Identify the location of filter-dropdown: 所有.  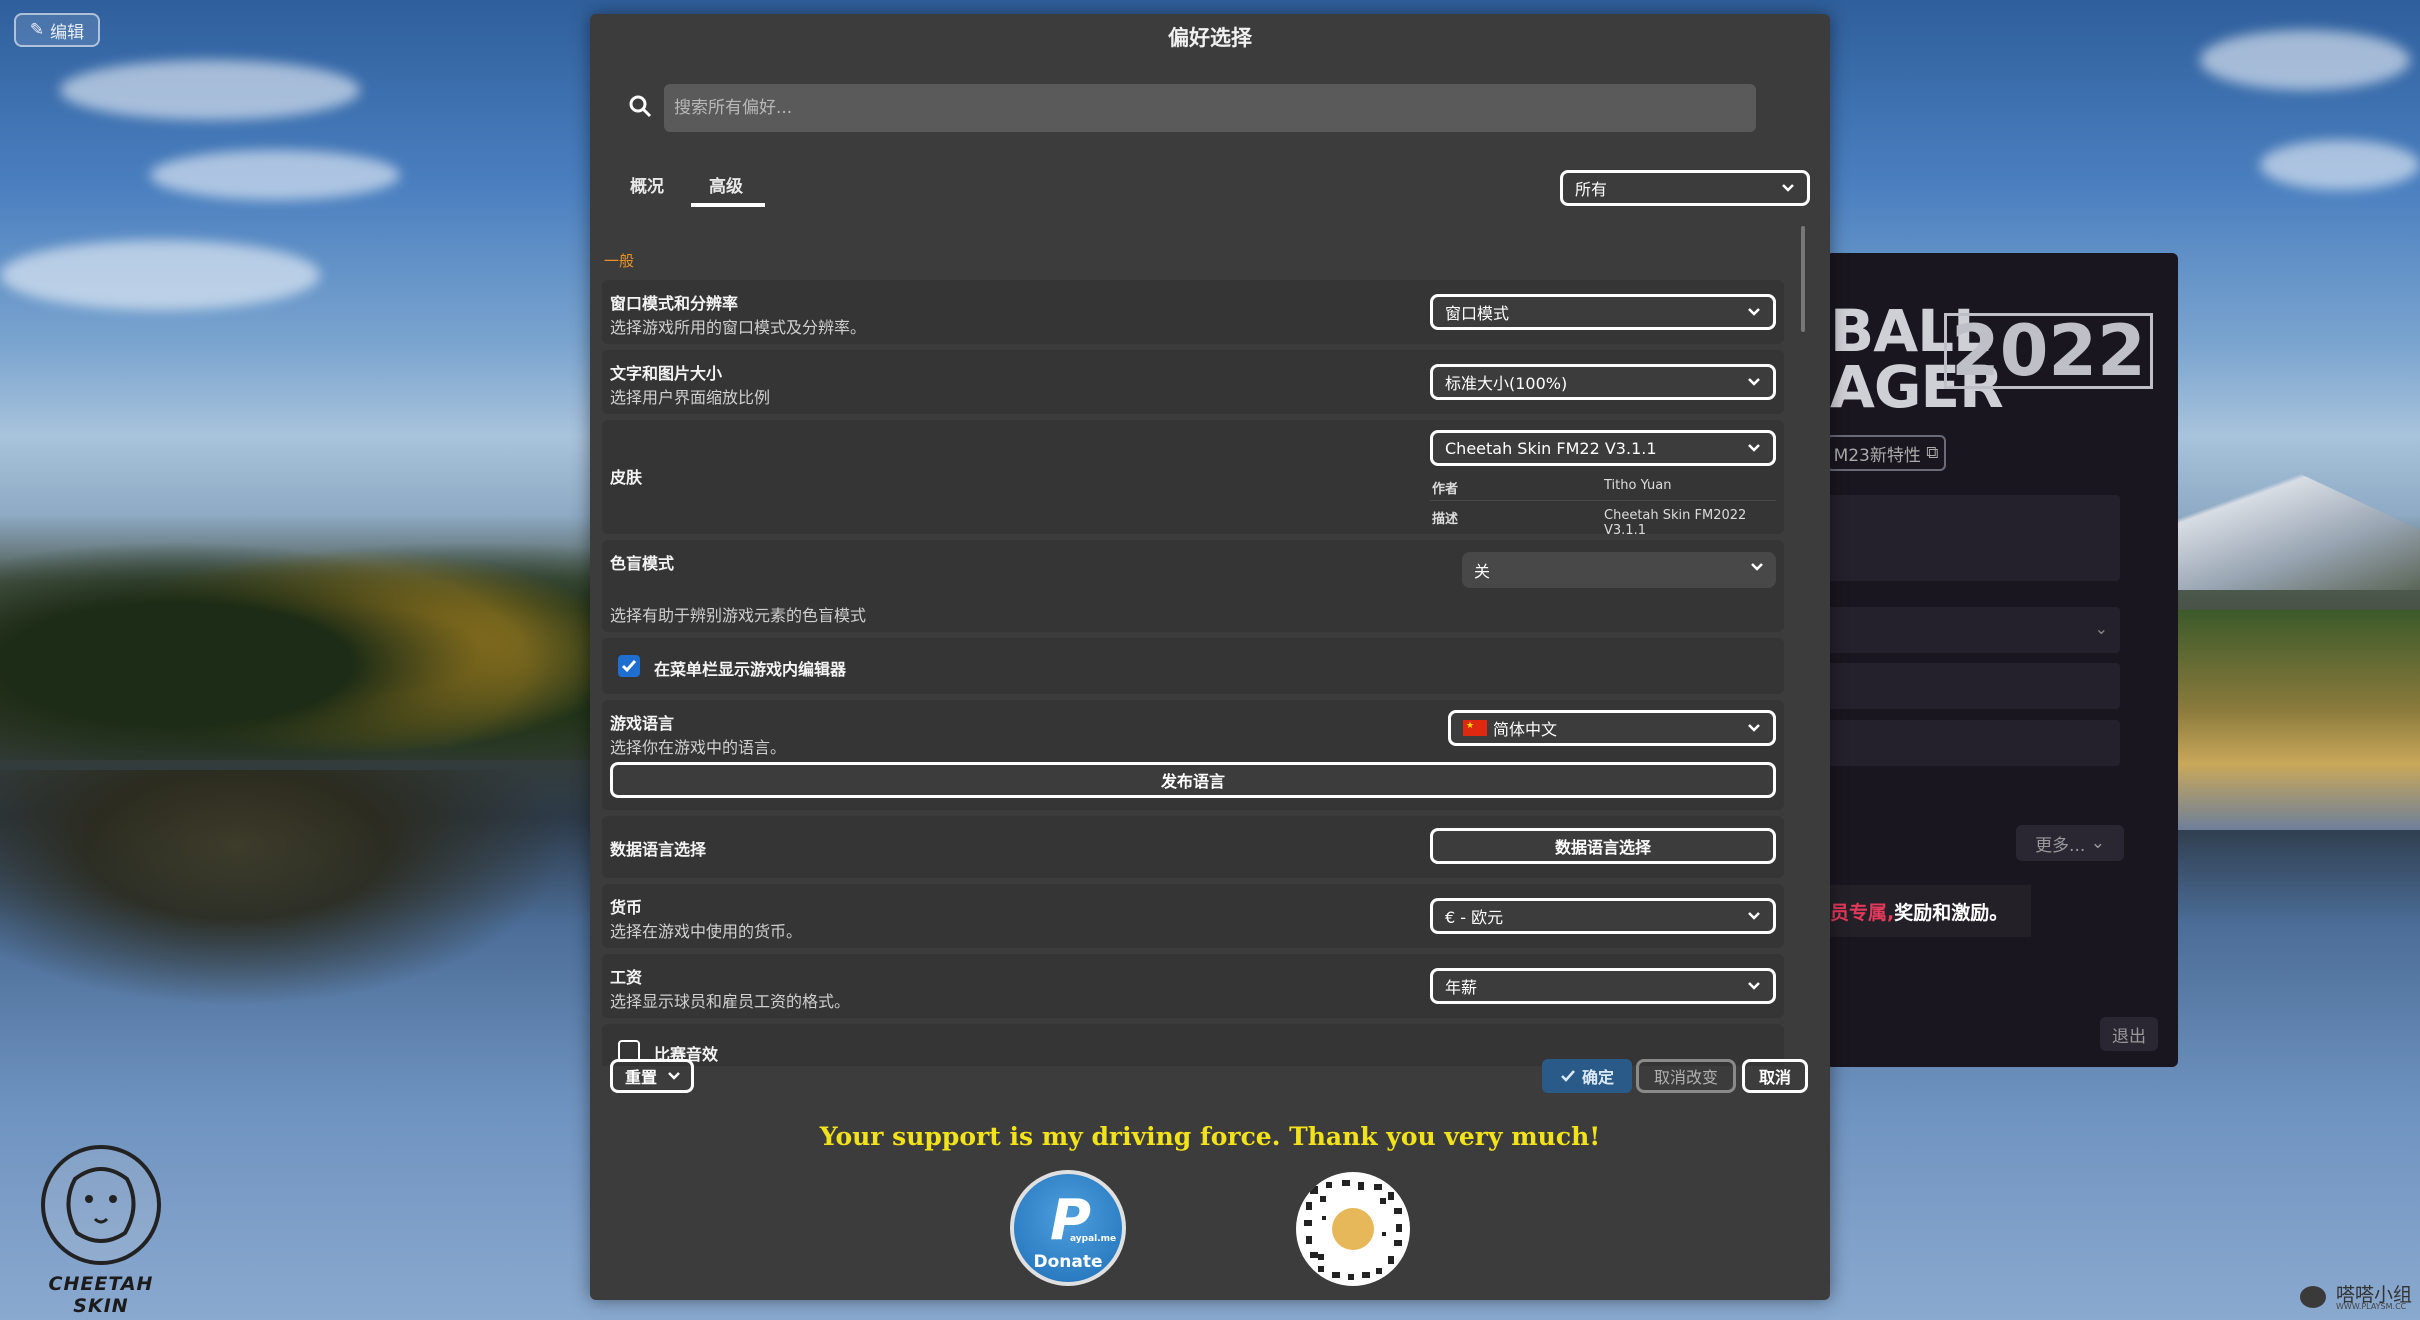
(1685, 188).